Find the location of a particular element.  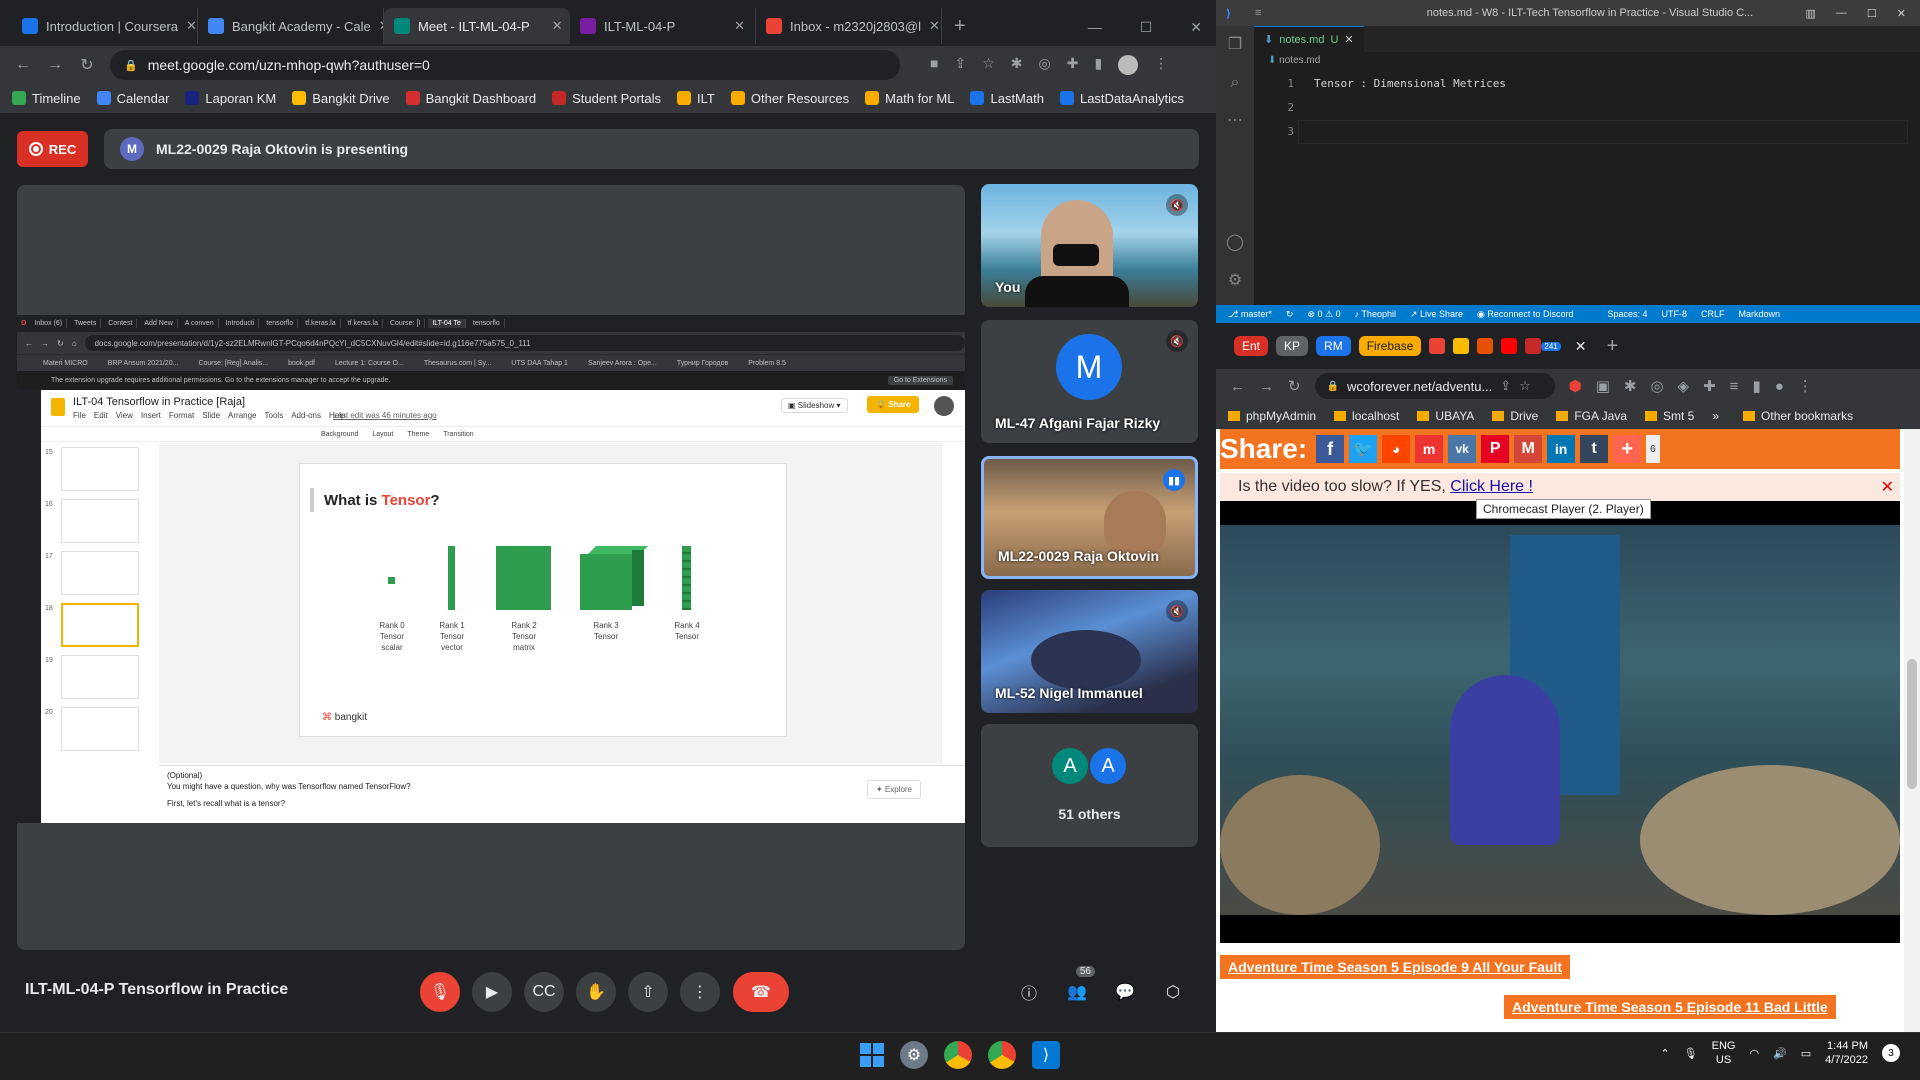

participant-tile-afgani: M 🔇 ML-47 Afgani Fajar Rizky is located at coordinates (1089, 381).